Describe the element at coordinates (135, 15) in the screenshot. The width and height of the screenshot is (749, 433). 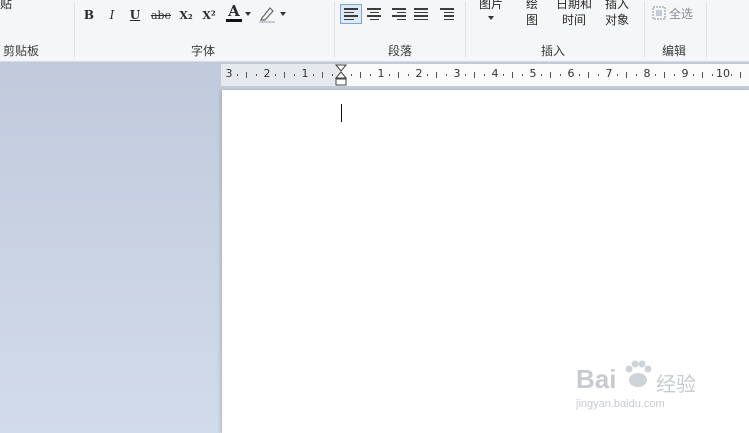
I see `underline-button: U` at that location.